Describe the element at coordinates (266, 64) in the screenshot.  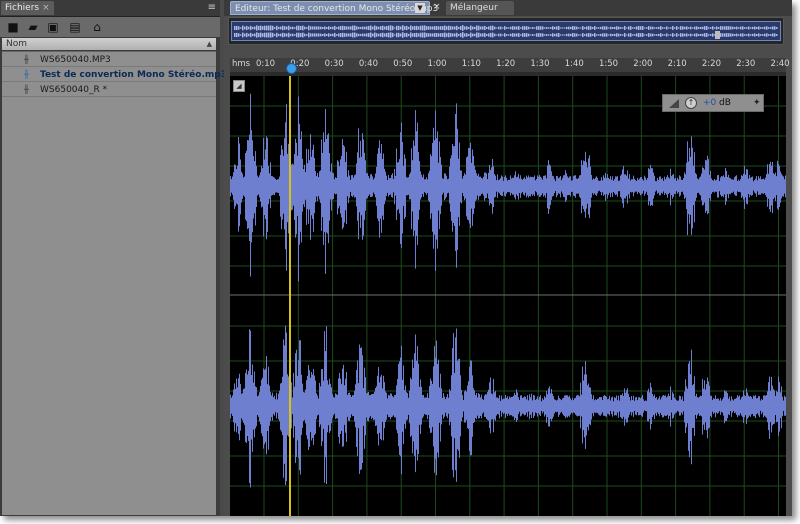
I see `ruler-tick-label: 0:10` at that location.